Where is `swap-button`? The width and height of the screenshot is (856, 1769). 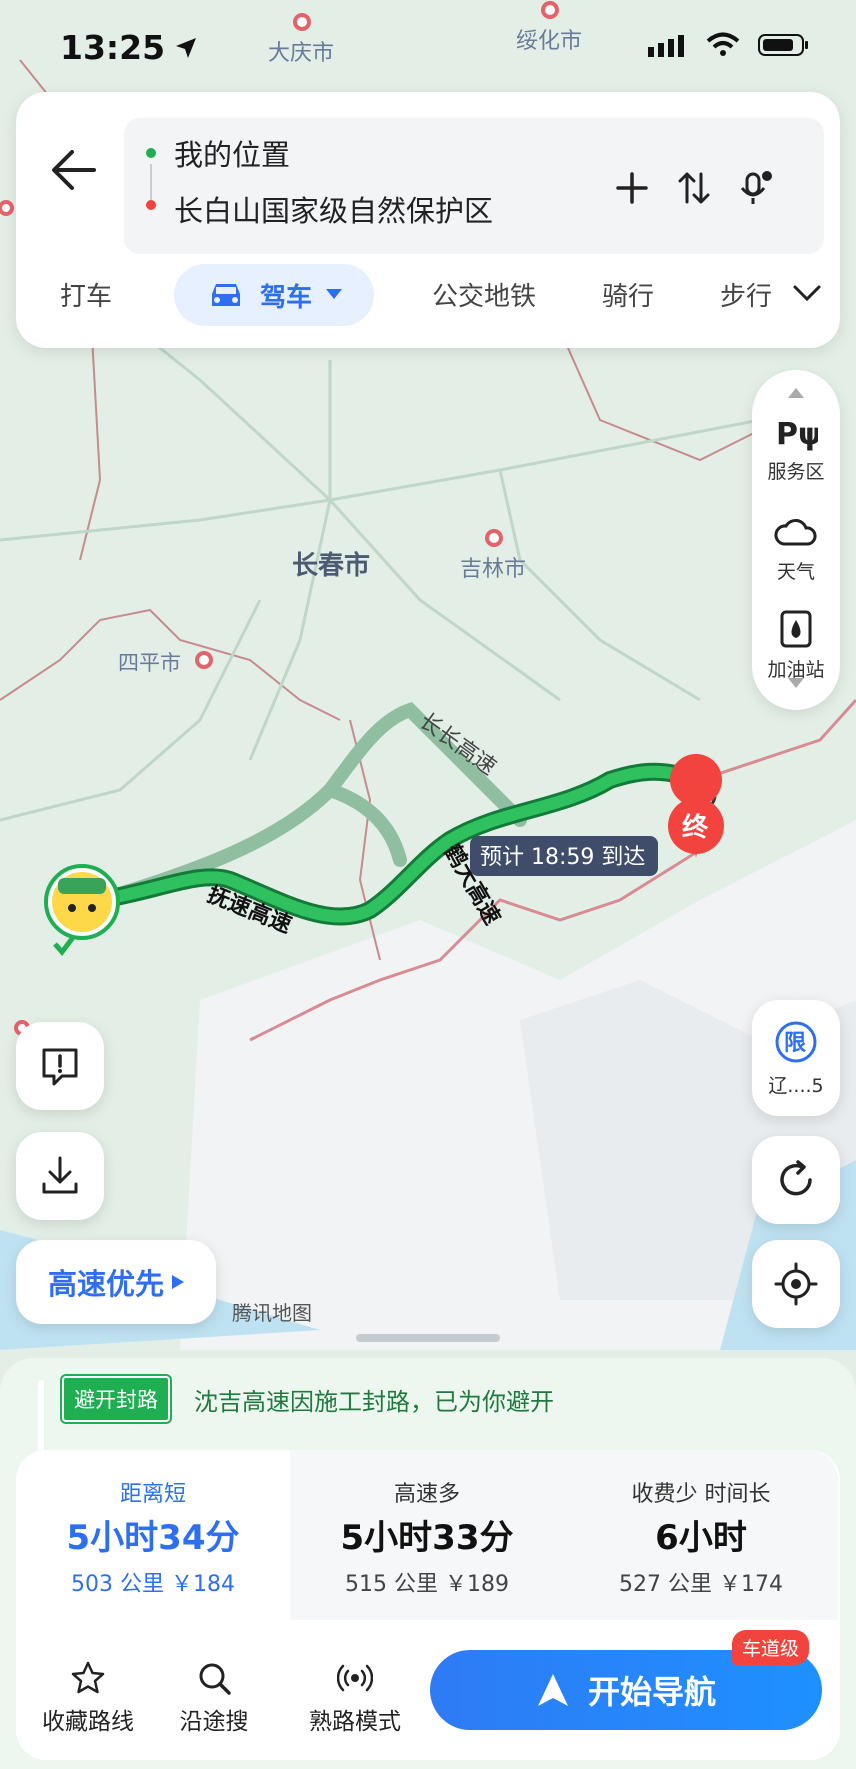 swap-button is located at coordinates (694, 188).